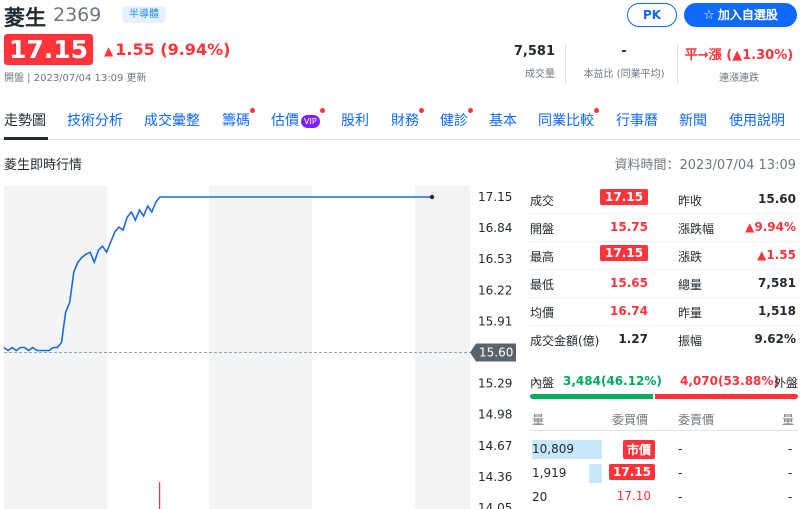 The width and height of the screenshot is (800, 509). Describe the element at coordinates (690, 341) in the screenshot. I see `quote-label: 振幅` at that location.